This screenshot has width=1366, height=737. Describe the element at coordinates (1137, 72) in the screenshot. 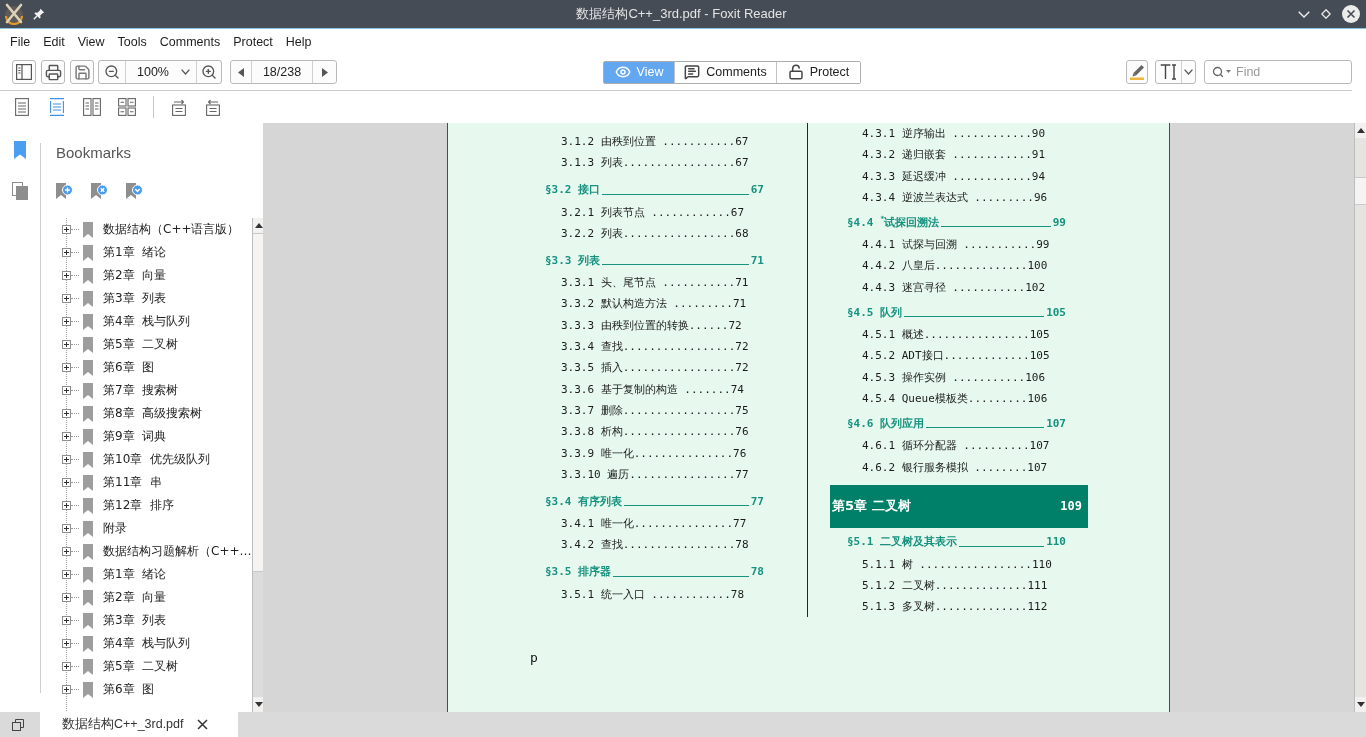

I see `highlighter-button` at that location.